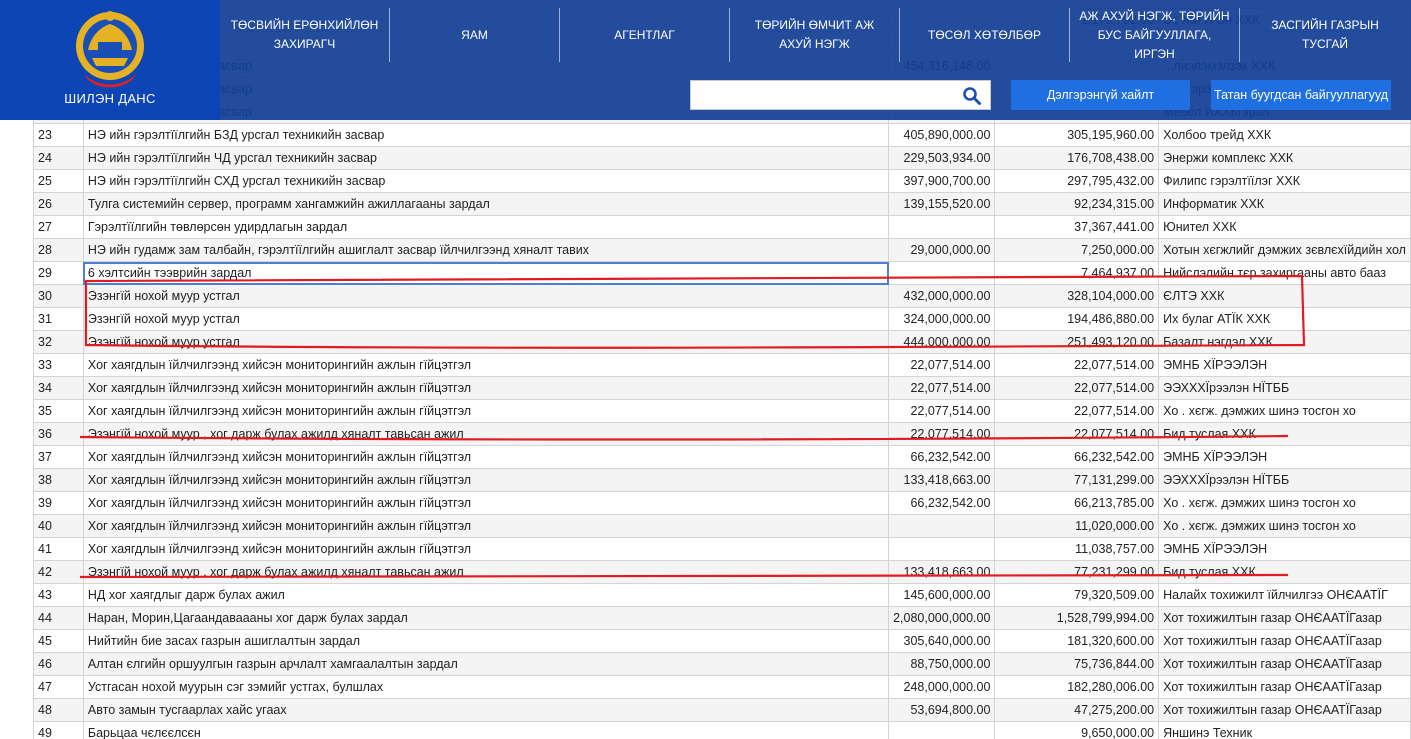  What do you see at coordinates (486, 710) in the screenshot?
I see `description-cell: Авто замын тусгаарлах хайс угаах` at bounding box center [486, 710].